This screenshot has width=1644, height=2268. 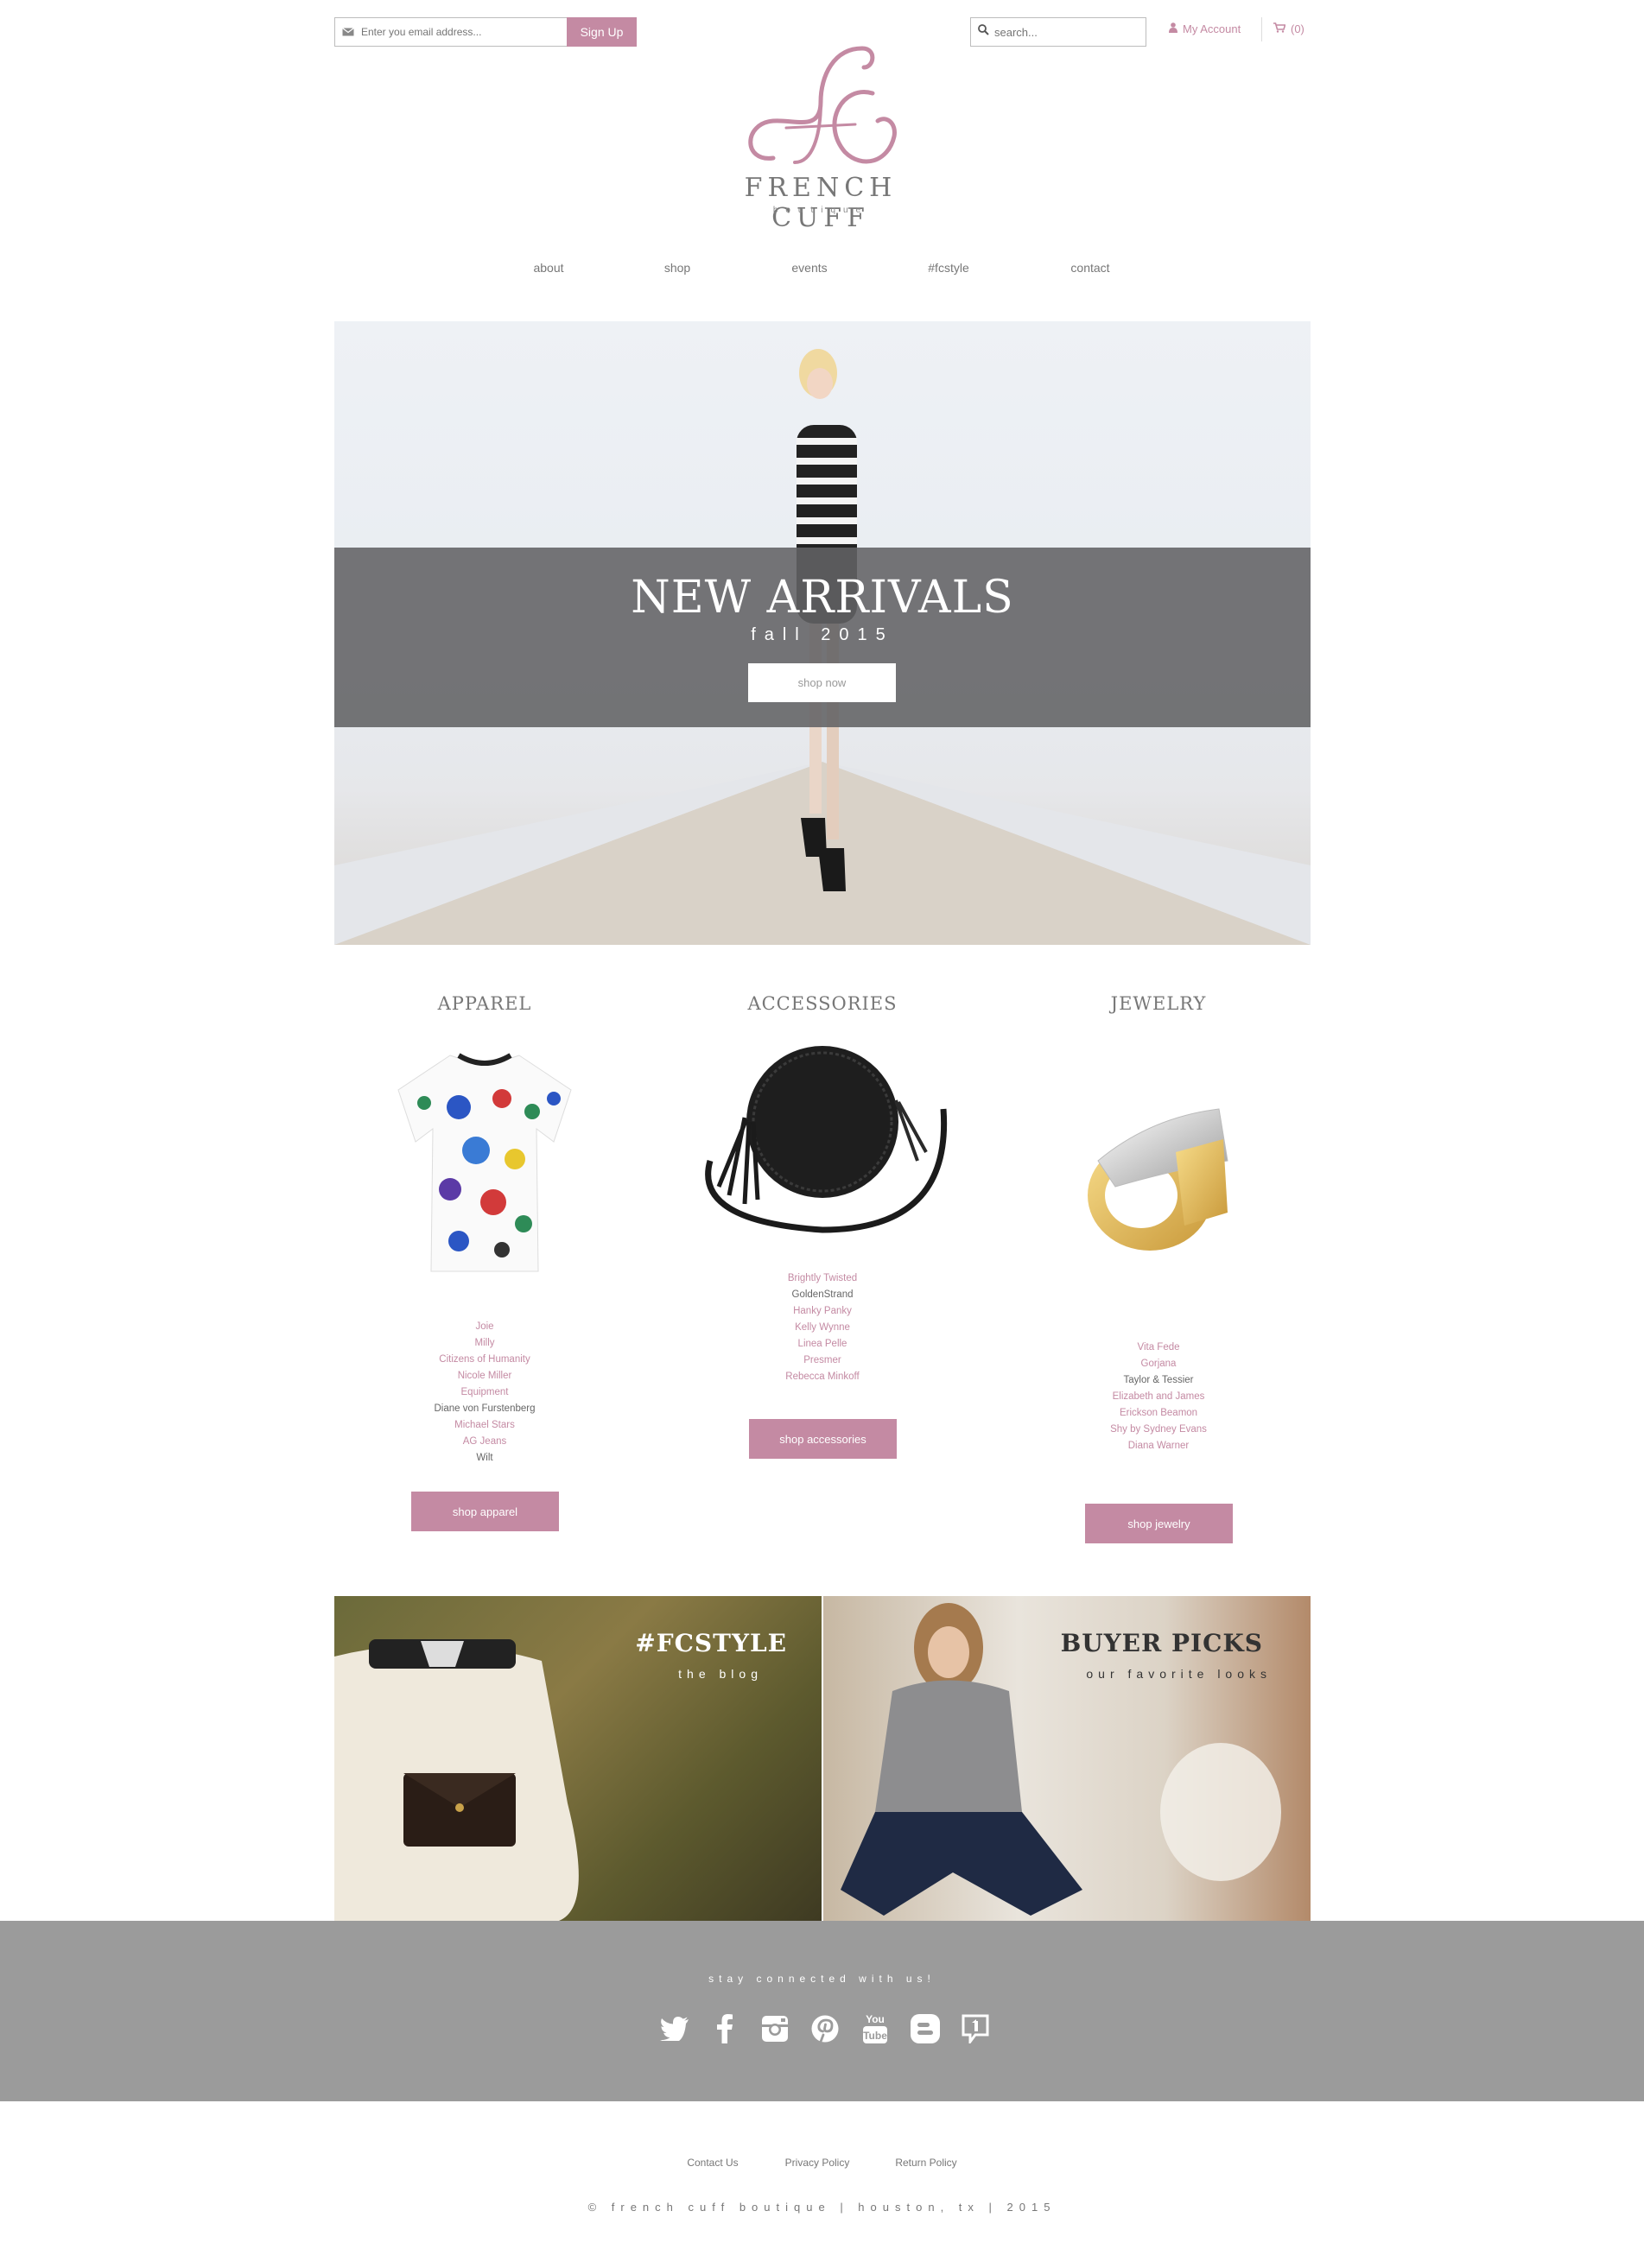 I want to click on my-account-link: My Account, so click(x=1205, y=28).